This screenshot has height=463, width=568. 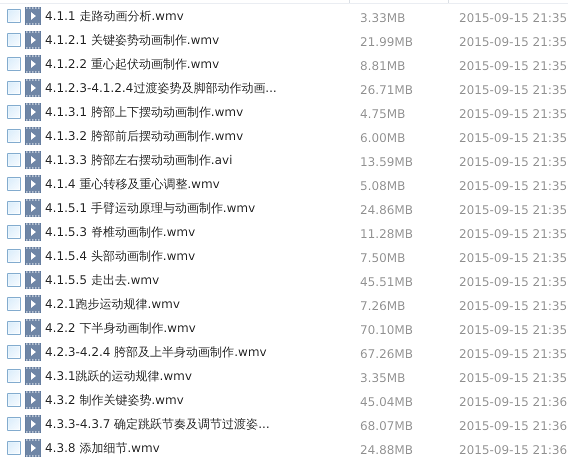 I want to click on file-name: 4.1.3.1 胯部上下摆动动画制作.wmv, so click(x=144, y=112).